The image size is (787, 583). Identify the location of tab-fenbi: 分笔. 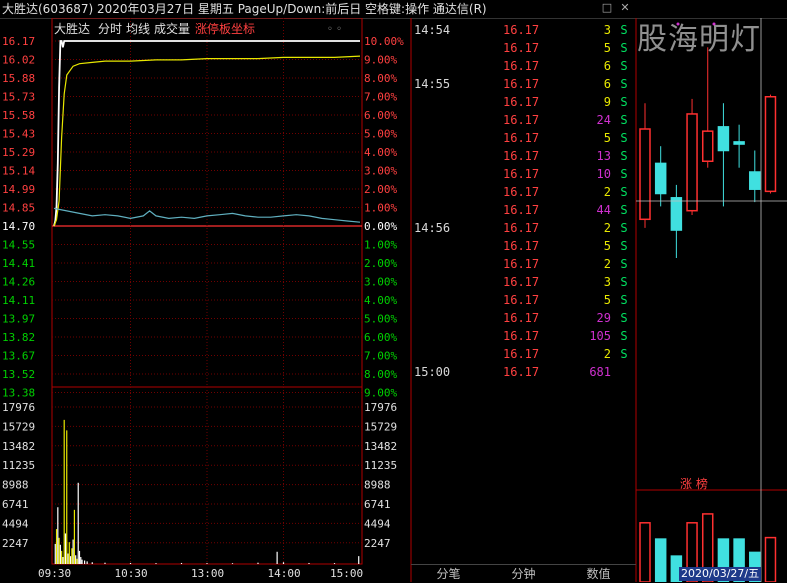
(448, 573).